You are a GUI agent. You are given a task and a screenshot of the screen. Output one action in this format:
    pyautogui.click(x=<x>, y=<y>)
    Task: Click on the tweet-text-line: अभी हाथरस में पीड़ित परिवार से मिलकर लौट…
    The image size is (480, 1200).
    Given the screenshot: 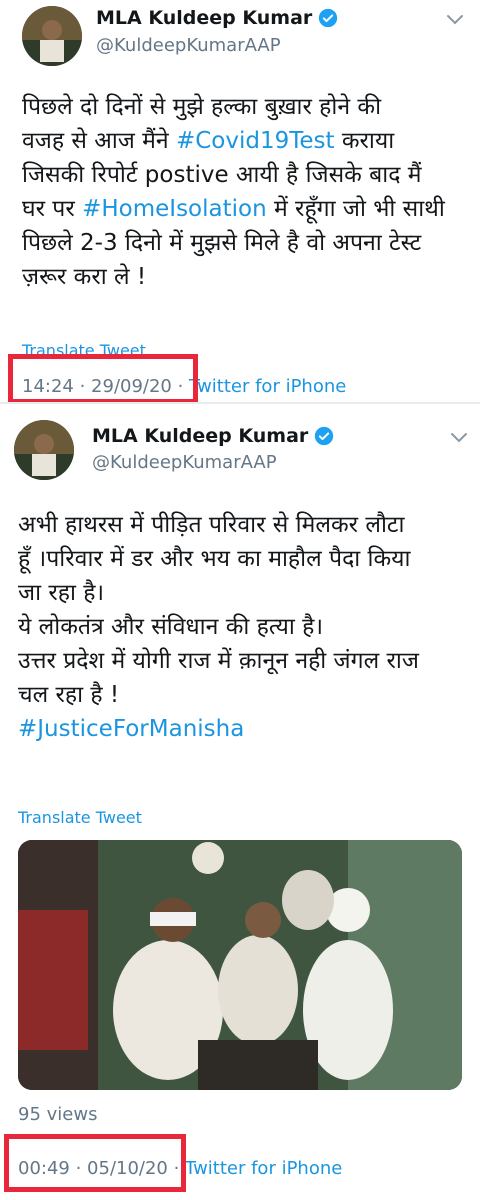 What is the action you would take?
    pyautogui.click(x=243, y=525)
    